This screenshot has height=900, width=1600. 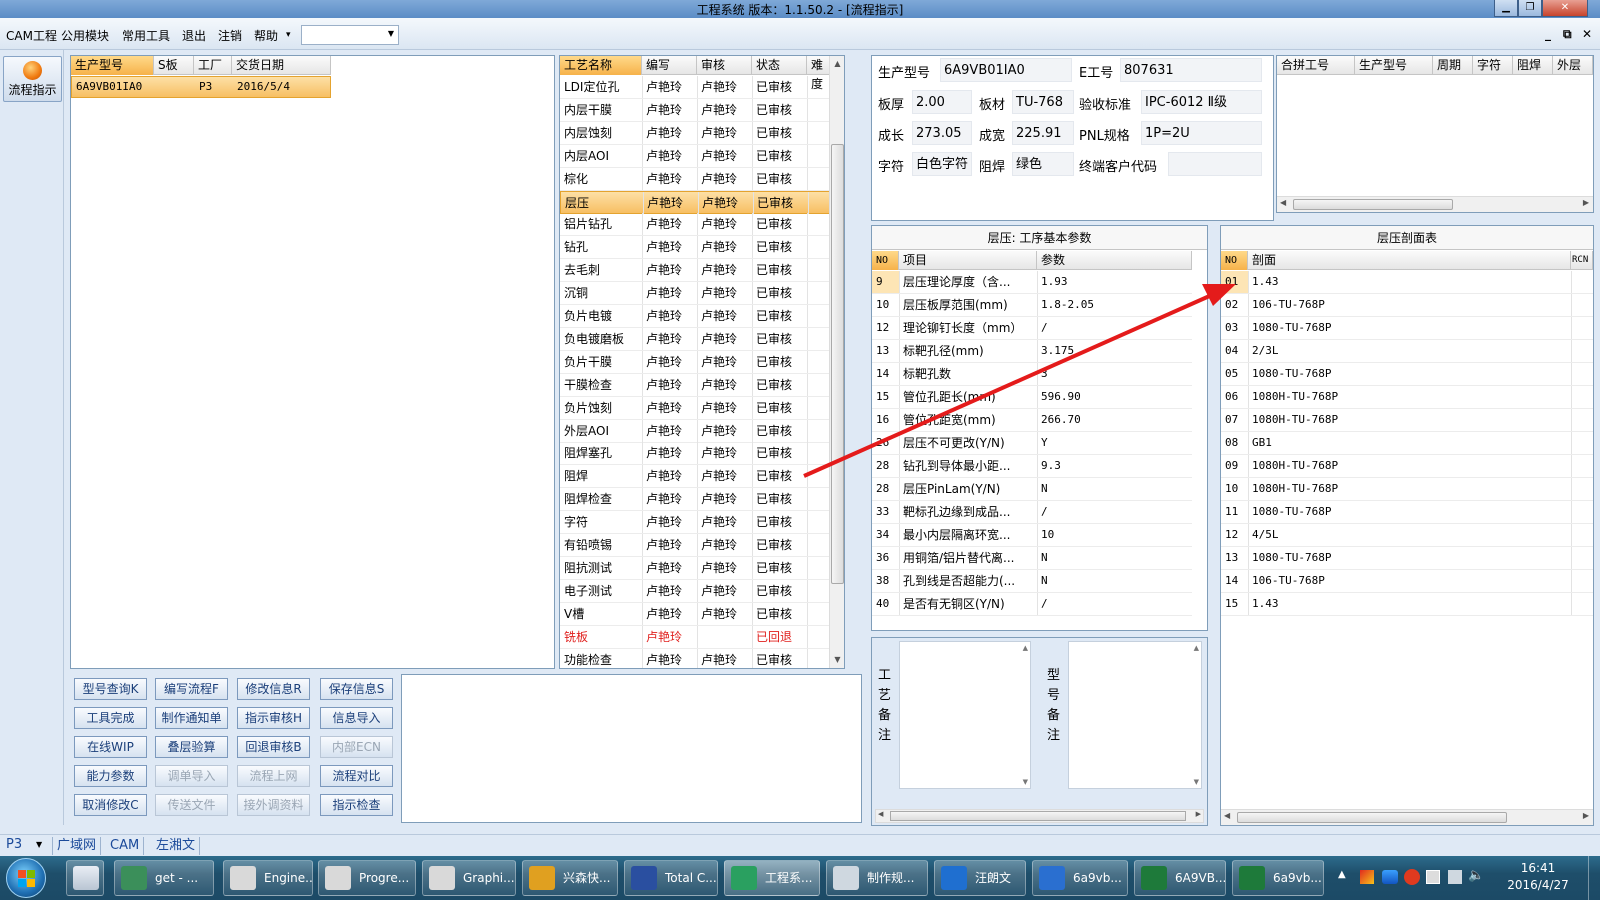 What do you see at coordinates (1032, 328) in the screenshot?
I see `table-row: 12 理论铆钉长度（mm） /` at bounding box center [1032, 328].